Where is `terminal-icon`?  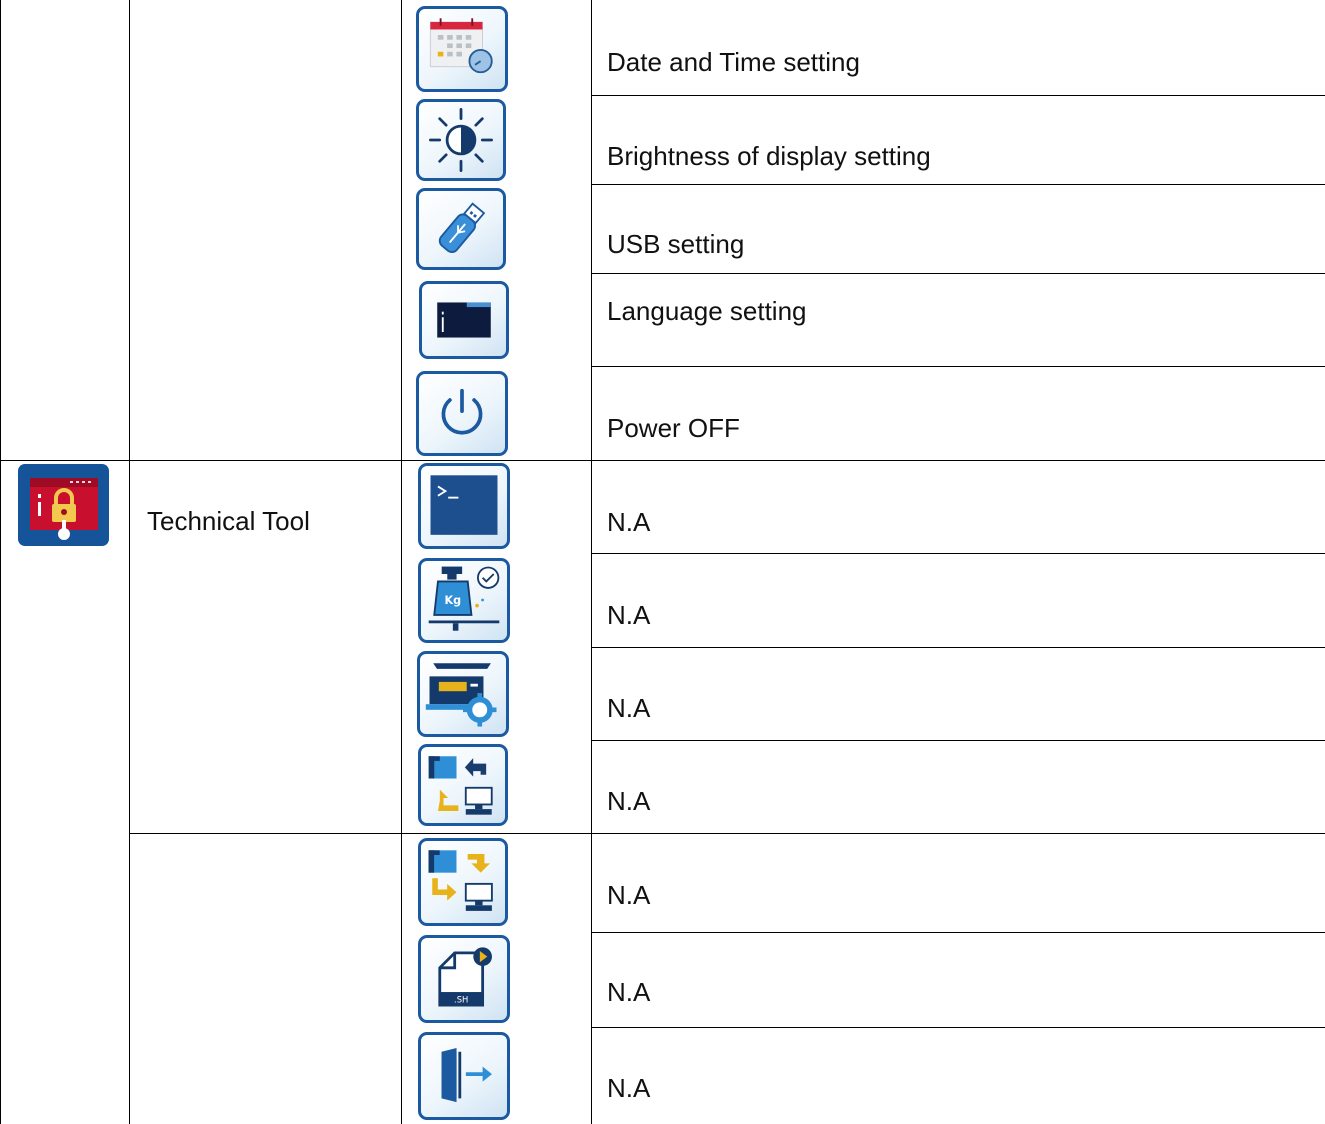 terminal-icon is located at coordinates (464, 506).